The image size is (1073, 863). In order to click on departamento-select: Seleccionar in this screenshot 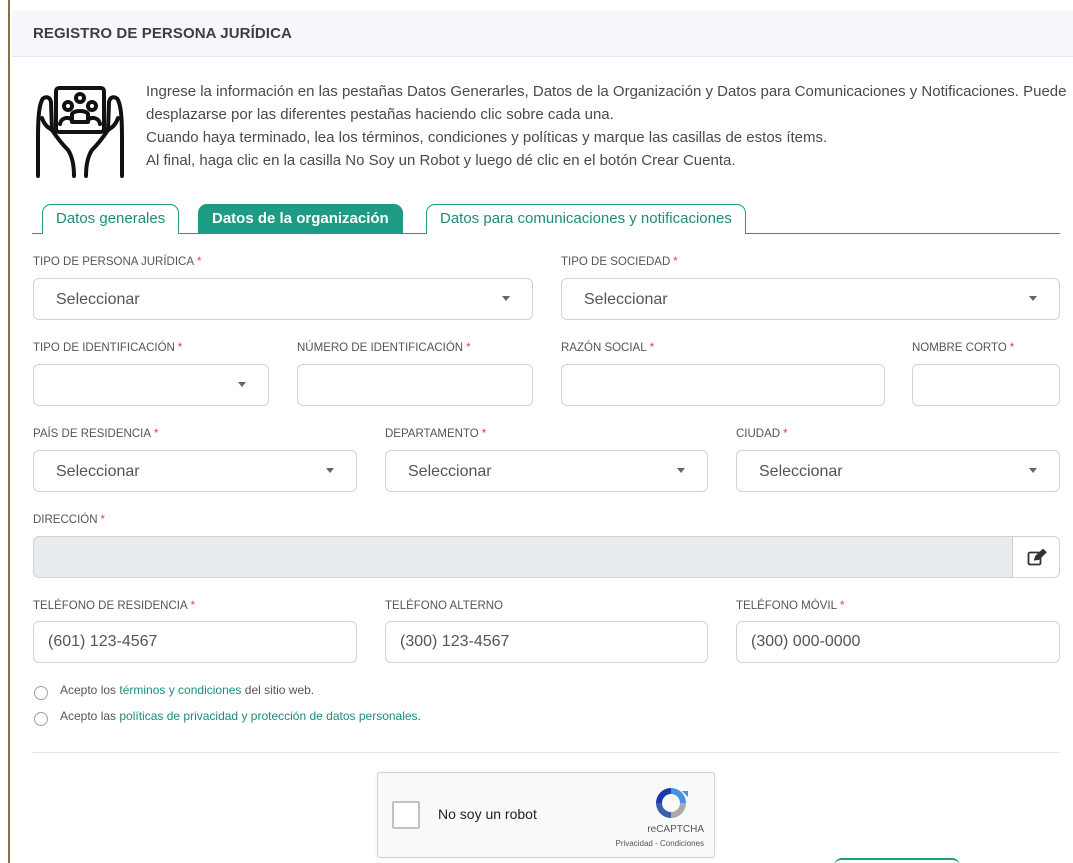, I will do `click(546, 471)`.